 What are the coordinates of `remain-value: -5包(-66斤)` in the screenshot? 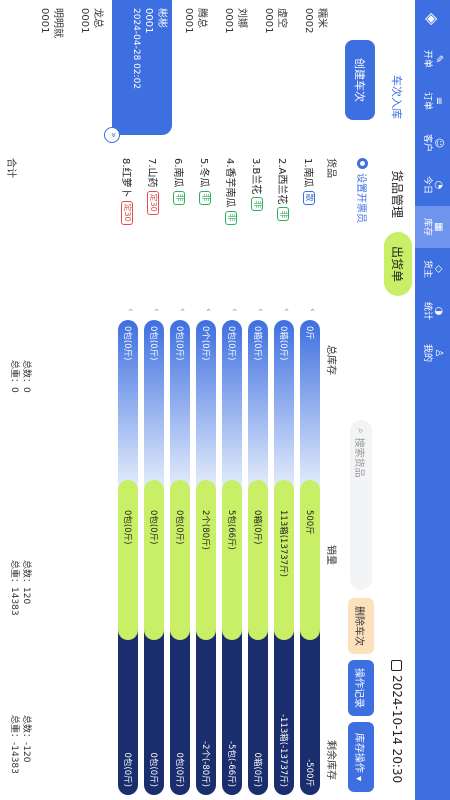 It's located at (231, 764).